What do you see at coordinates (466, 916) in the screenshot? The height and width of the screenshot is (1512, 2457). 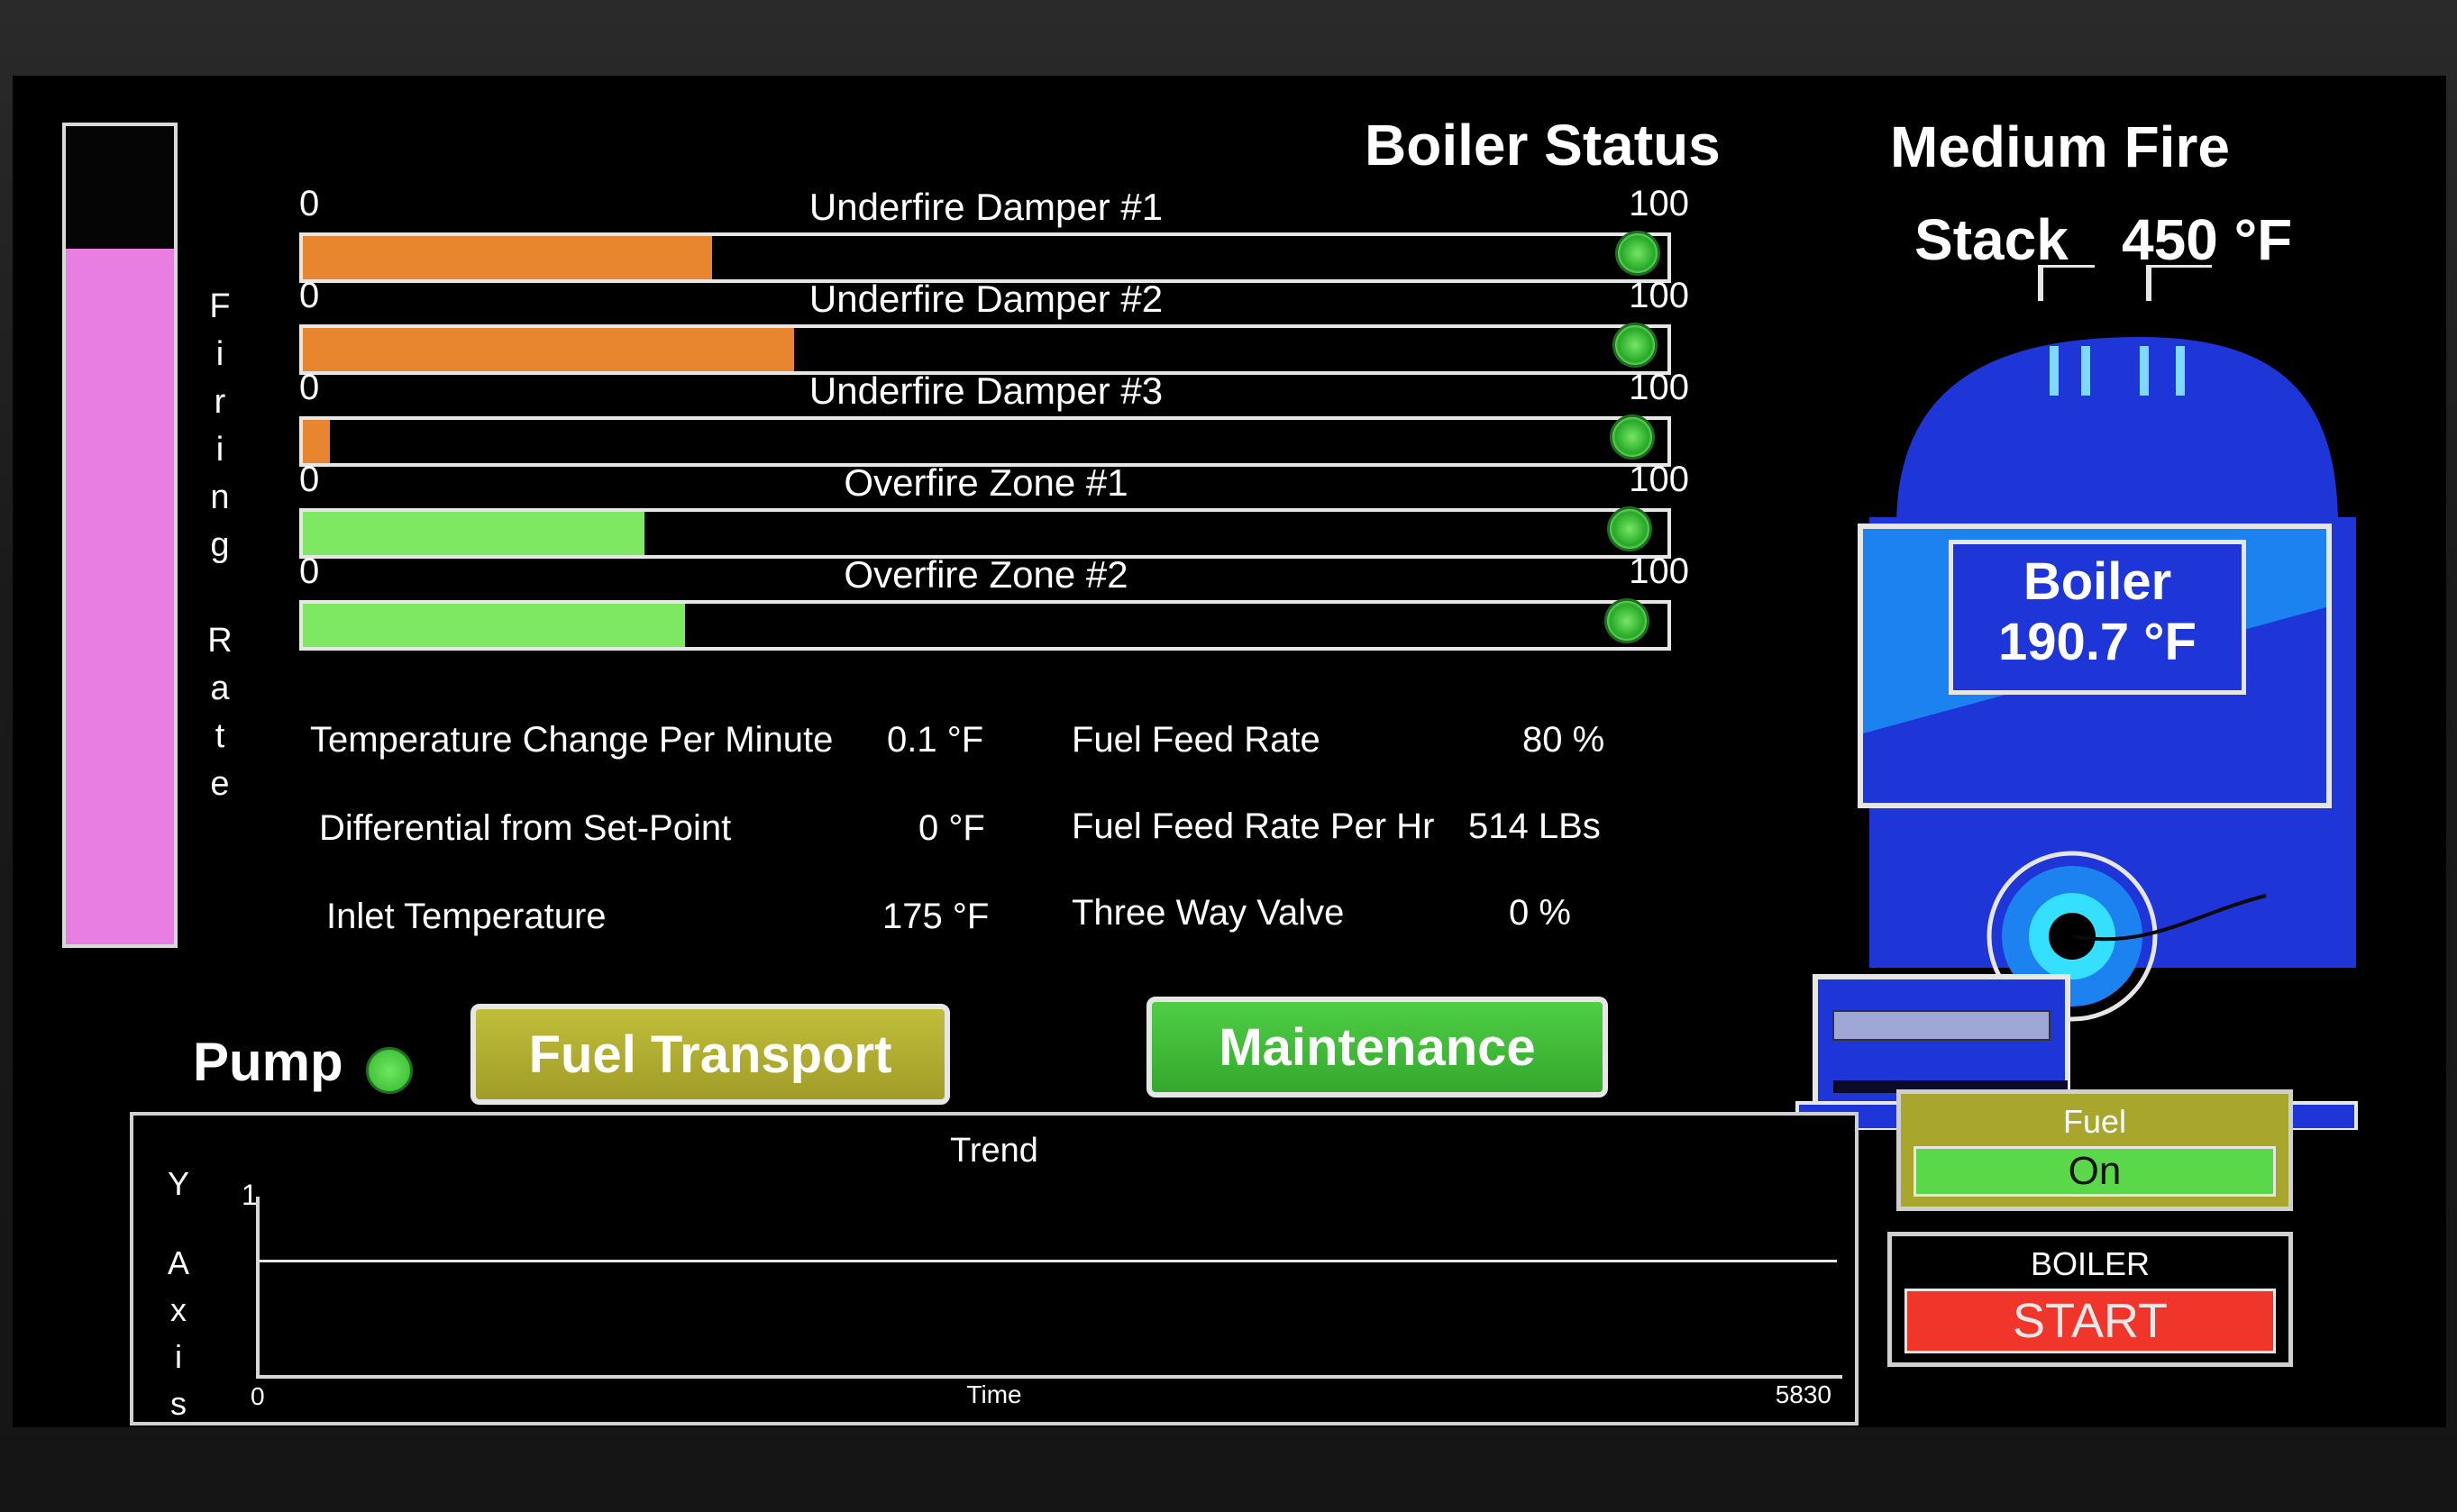 I see `stat-label: Inlet Temperature` at bounding box center [466, 916].